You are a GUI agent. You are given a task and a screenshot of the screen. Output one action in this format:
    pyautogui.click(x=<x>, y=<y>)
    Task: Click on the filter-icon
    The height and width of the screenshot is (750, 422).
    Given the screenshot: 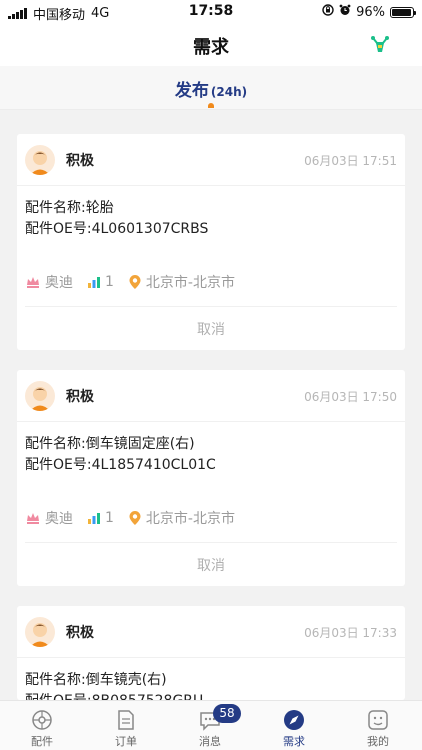 What is the action you would take?
    pyautogui.click(x=380, y=44)
    